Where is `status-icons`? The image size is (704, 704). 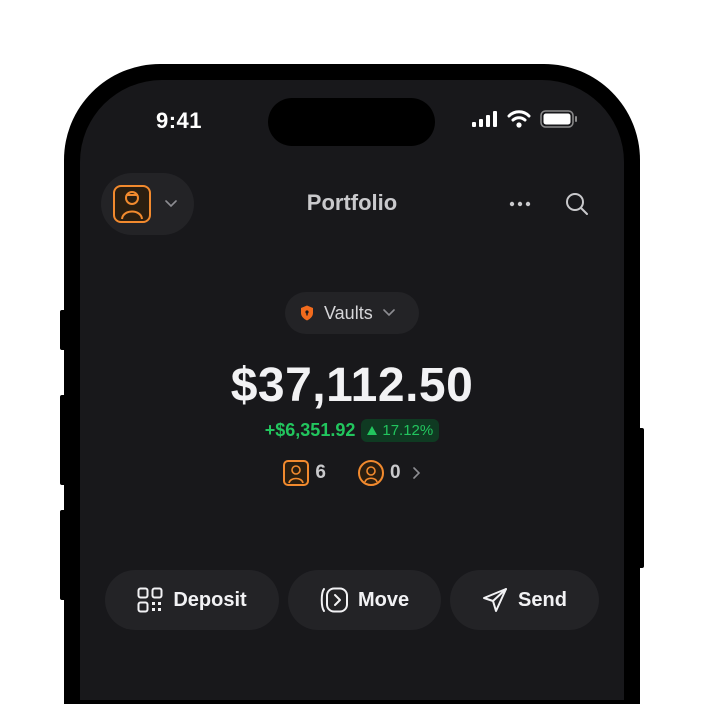 status-icons is located at coordinates (525, 119).